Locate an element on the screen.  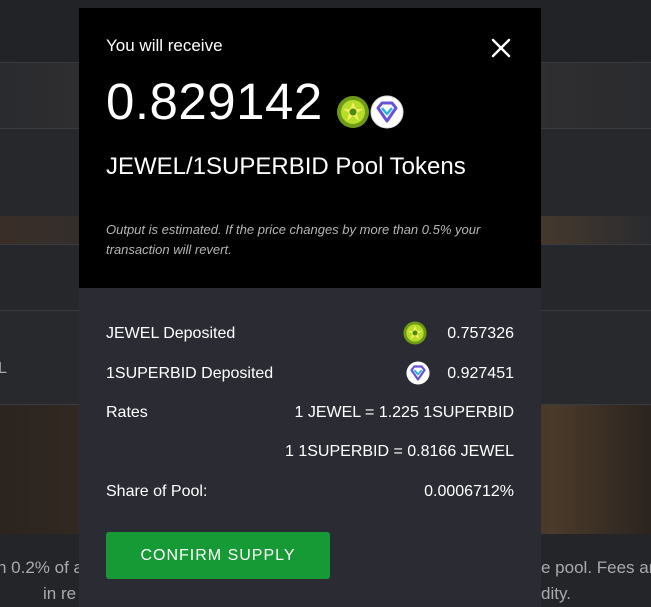
jewel-deposited-label: JEWEL Deposited is located at coordinates (171, 333).